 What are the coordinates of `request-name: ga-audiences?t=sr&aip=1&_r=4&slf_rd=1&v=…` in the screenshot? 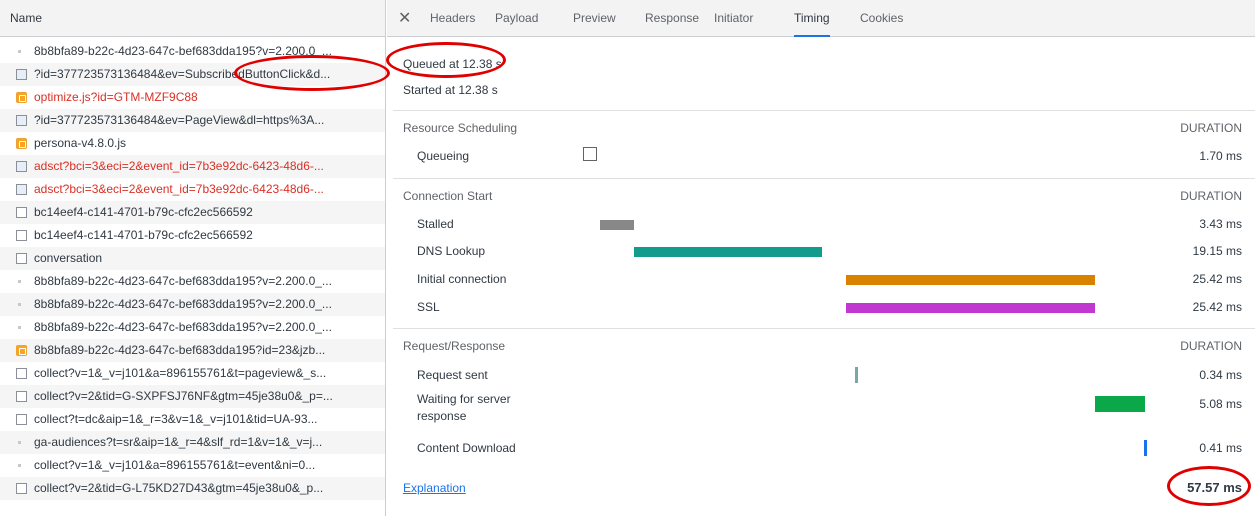 It's located at (178, 442).